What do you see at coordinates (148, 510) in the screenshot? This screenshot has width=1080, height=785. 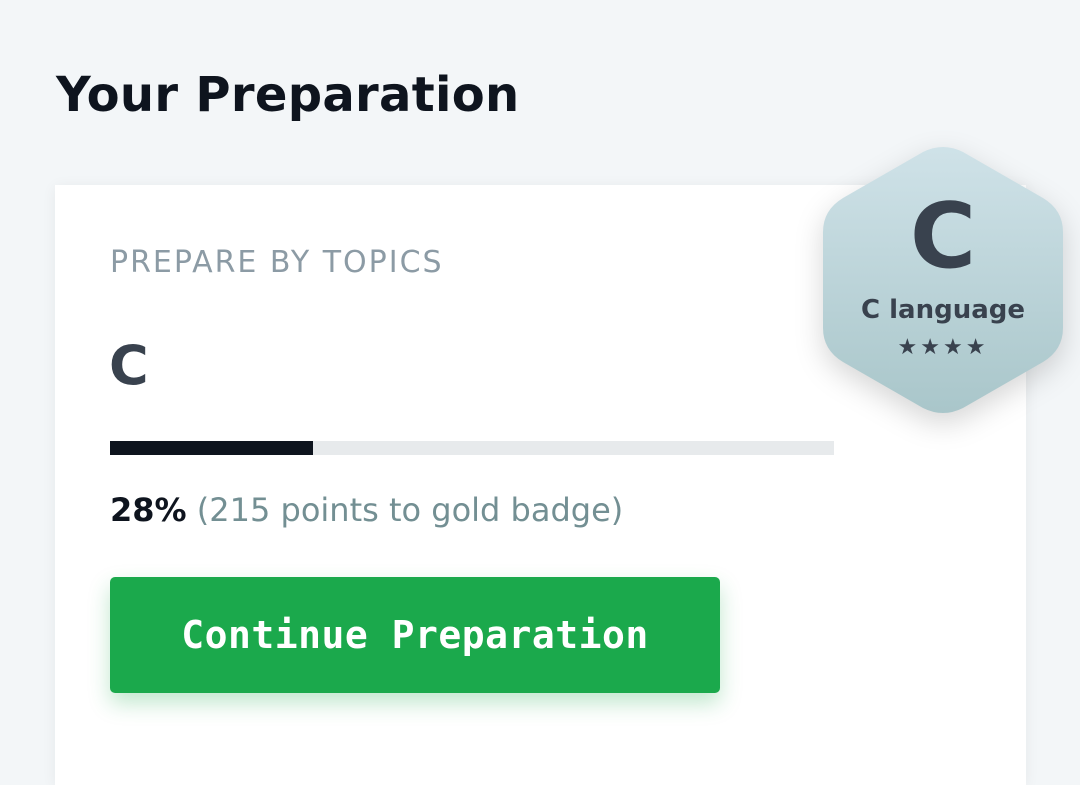 I see `progress-percent: 28%` at bounding box center [148, 510].